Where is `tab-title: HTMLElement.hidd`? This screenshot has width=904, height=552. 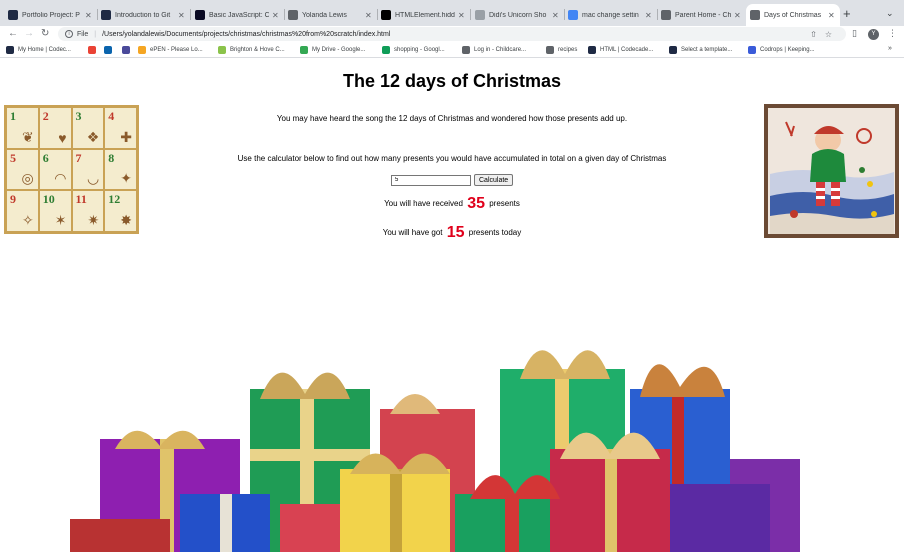
tab-title: HTMLElement.hidd is located at coordinates (425, 15).